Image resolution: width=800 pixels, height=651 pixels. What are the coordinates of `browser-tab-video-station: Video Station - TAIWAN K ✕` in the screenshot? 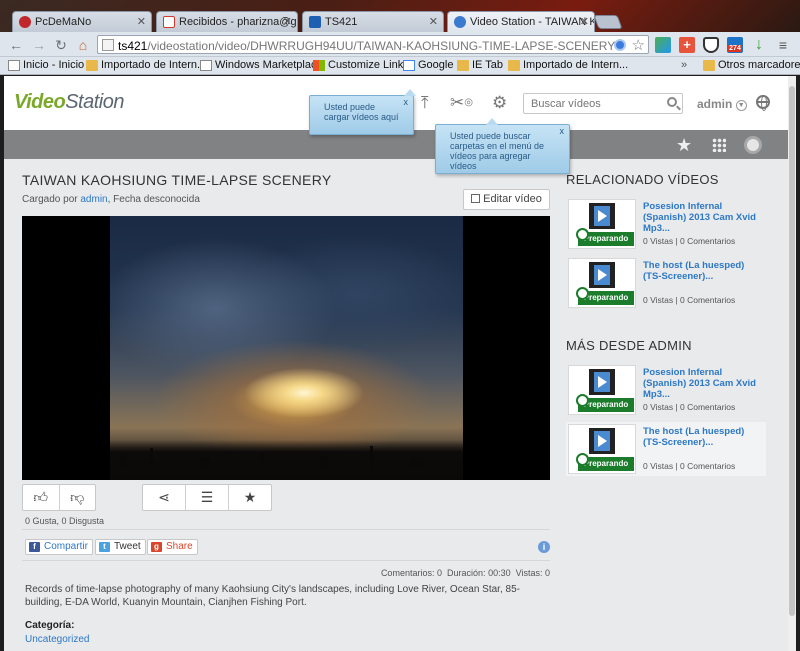 It's located at (521, 22).